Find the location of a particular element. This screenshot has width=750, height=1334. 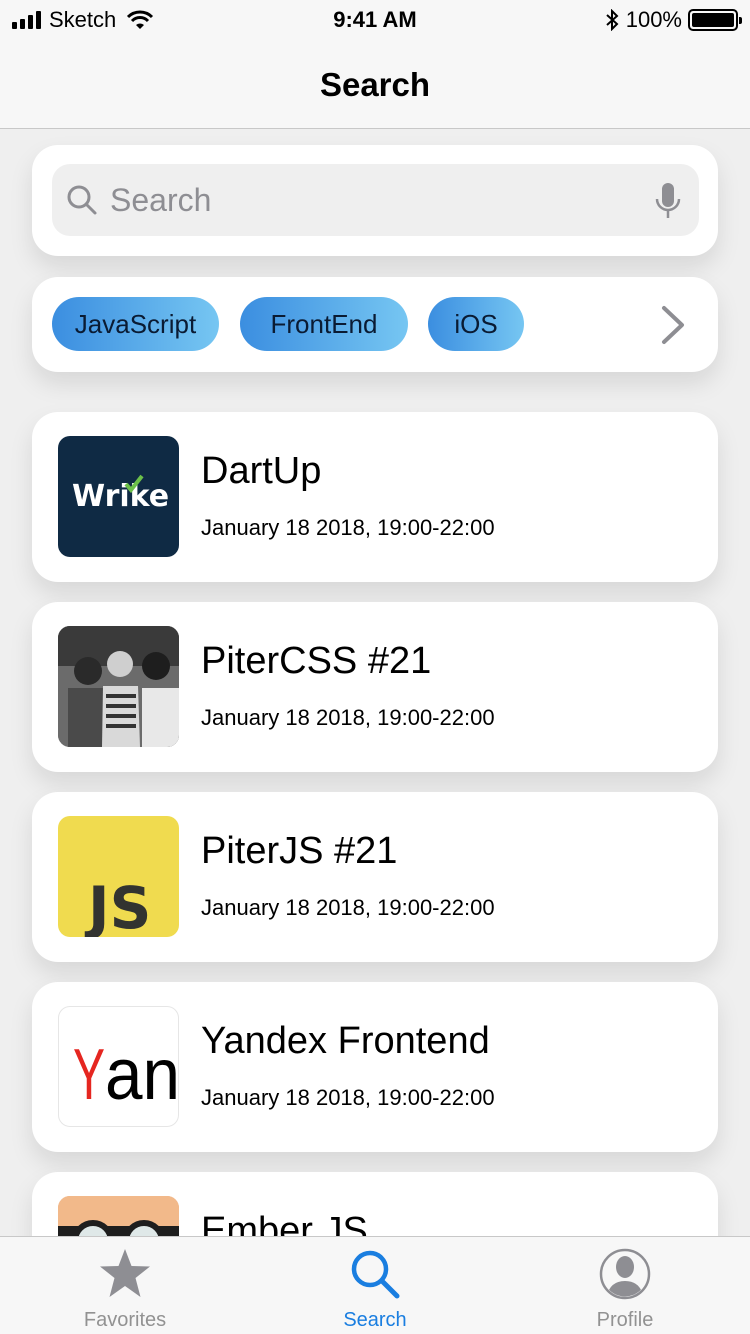

battery-percent: 100% is located at coordinates (653, 19).